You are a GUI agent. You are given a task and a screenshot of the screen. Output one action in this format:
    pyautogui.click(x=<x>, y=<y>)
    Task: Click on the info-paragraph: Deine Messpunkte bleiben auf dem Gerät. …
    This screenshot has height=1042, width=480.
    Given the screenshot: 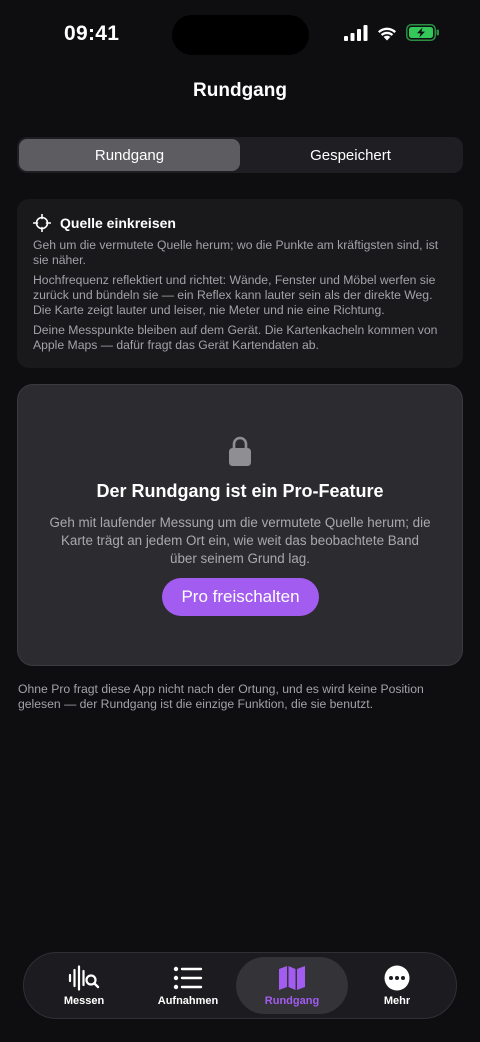 What is the action you would take?
    pyautogui.click(x=235, y=337)
    